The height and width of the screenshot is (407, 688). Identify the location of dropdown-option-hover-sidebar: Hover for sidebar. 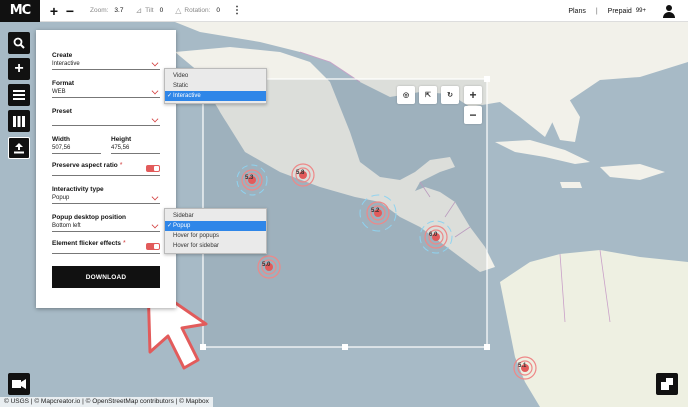
(215, 246).